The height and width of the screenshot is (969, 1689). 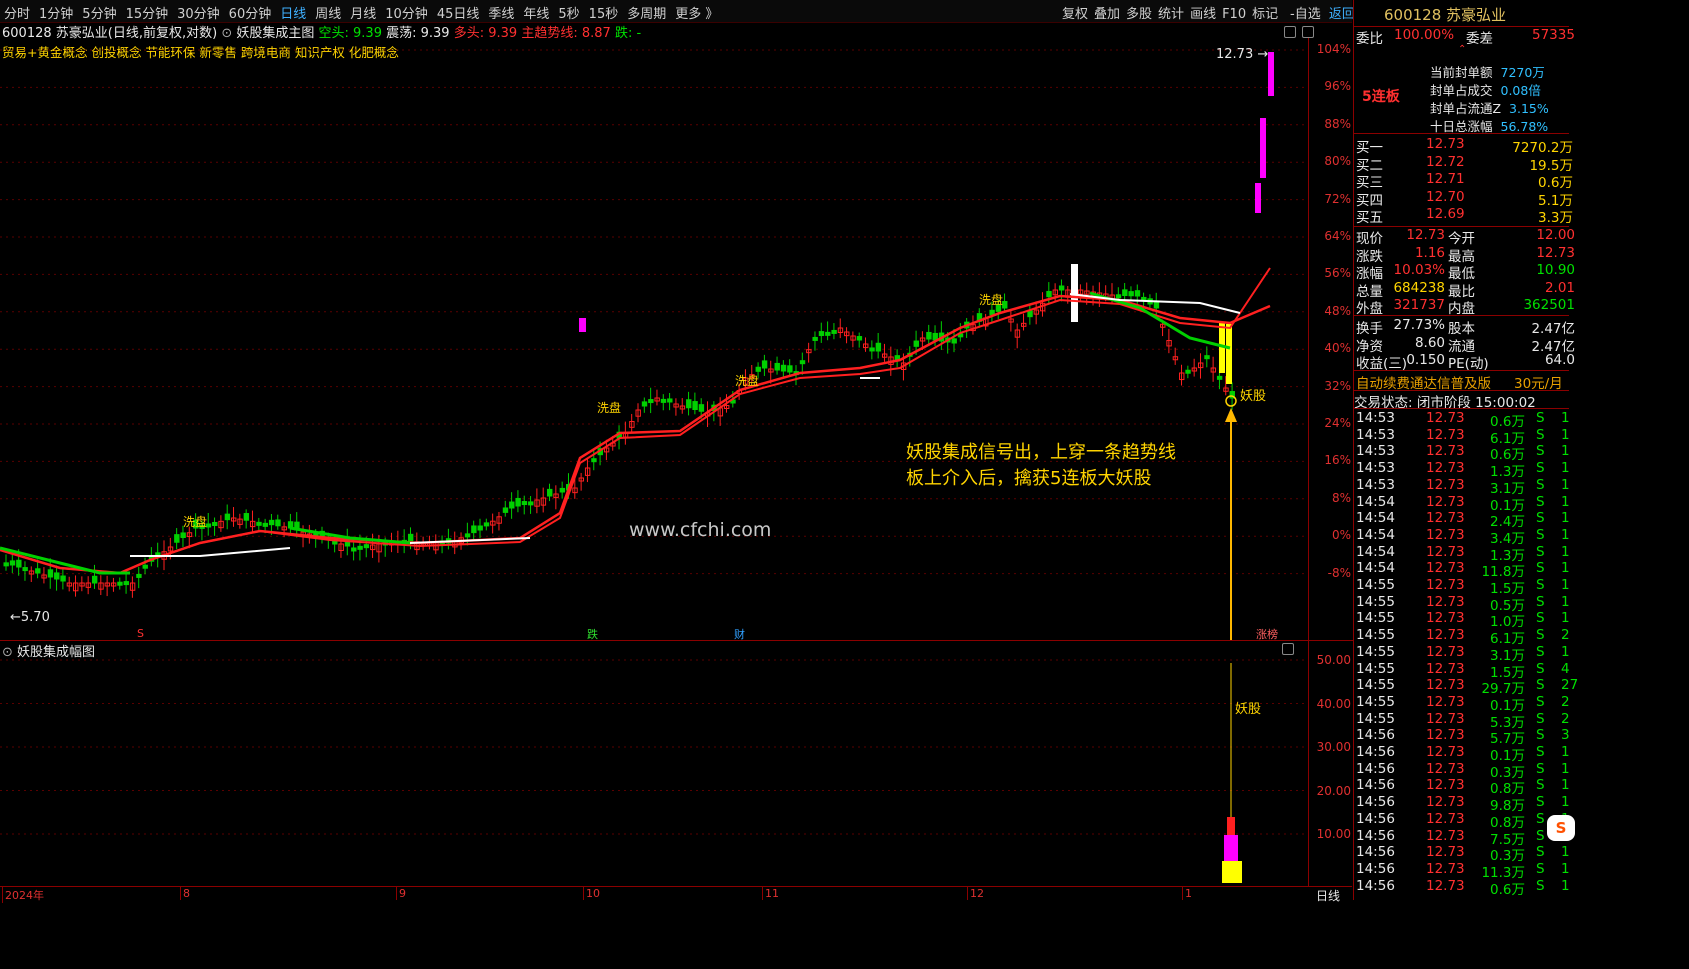 What do you see at coordinates (1463, 199) in the screenshot?
I see `buy-level-row: 买四 12.70 5.1万` at bounding box center [1463, 199].